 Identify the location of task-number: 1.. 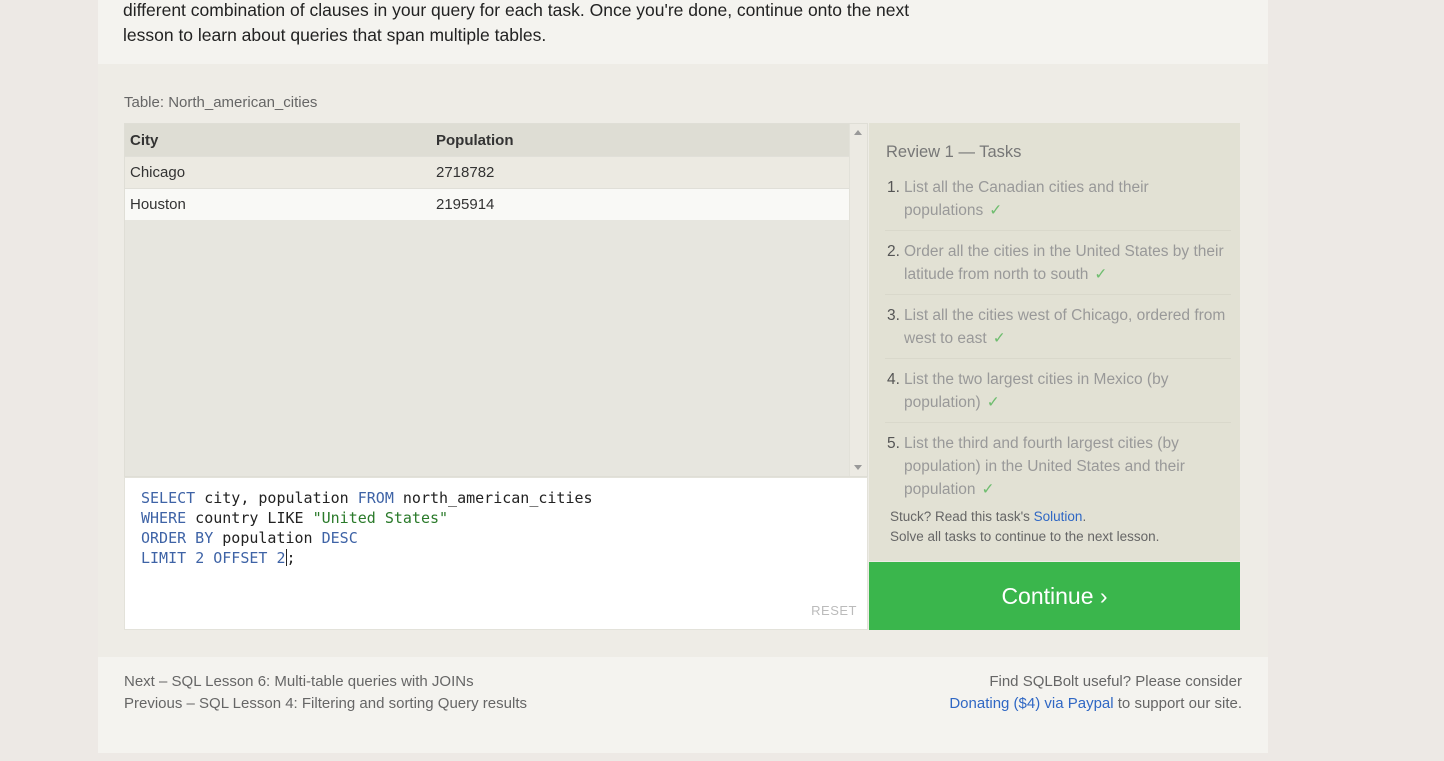
(893, 187).